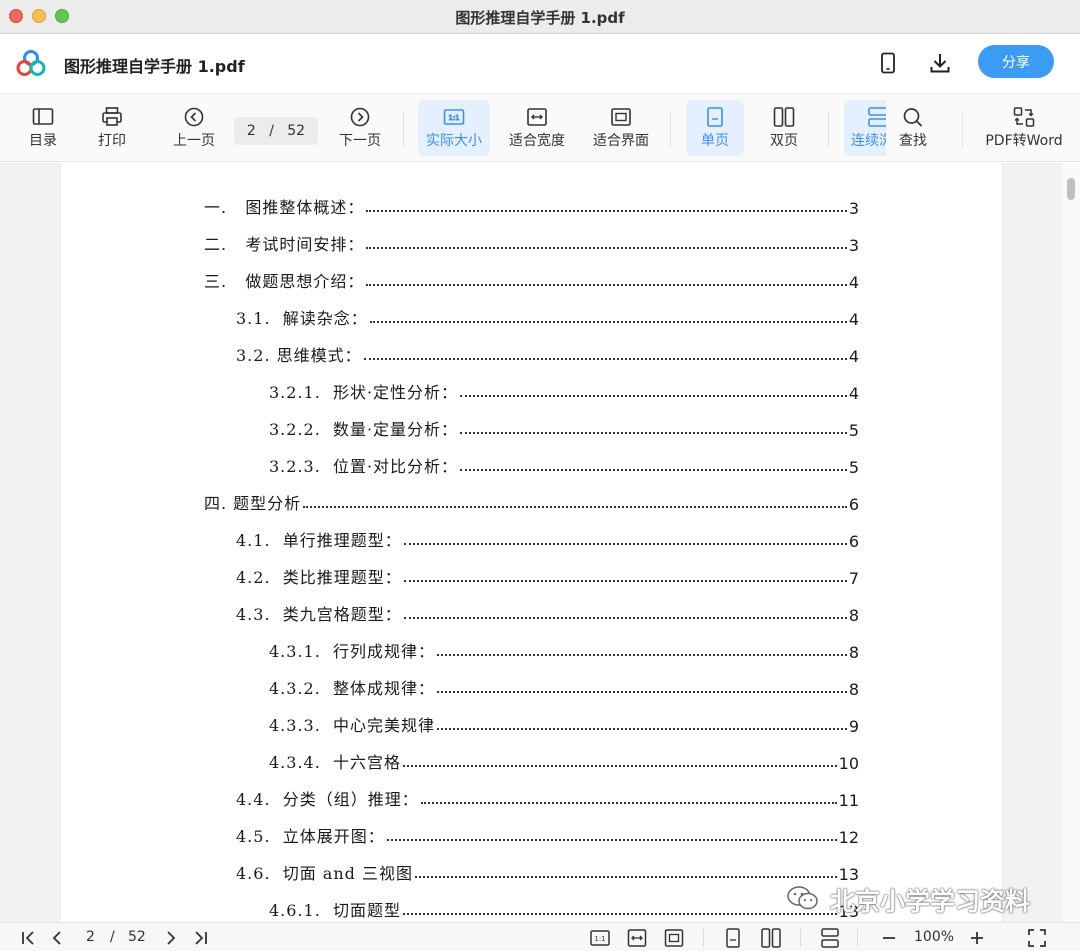 Image resolution: width=1080 pixels, height=951 pixels. I want to click on toc-entry: 4.1. 单行推理题型： 6, so click(547, 539).